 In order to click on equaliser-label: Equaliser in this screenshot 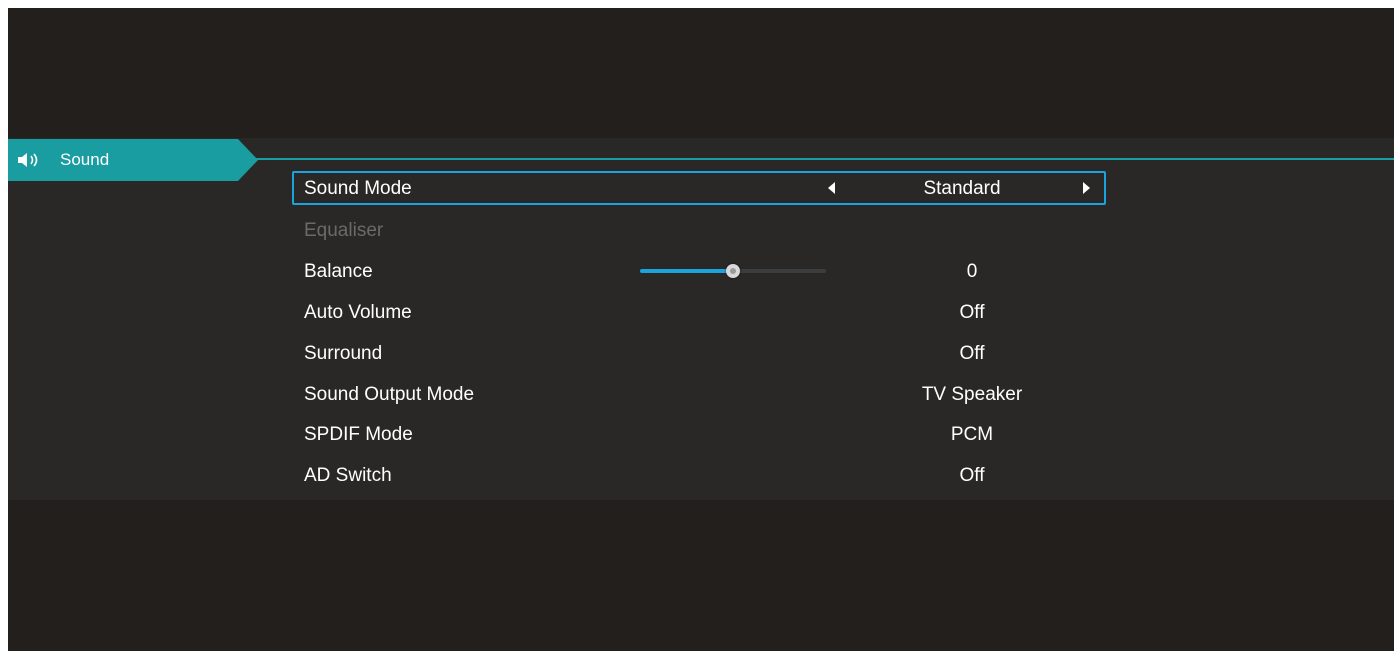, I will do `click(344, 230)`.